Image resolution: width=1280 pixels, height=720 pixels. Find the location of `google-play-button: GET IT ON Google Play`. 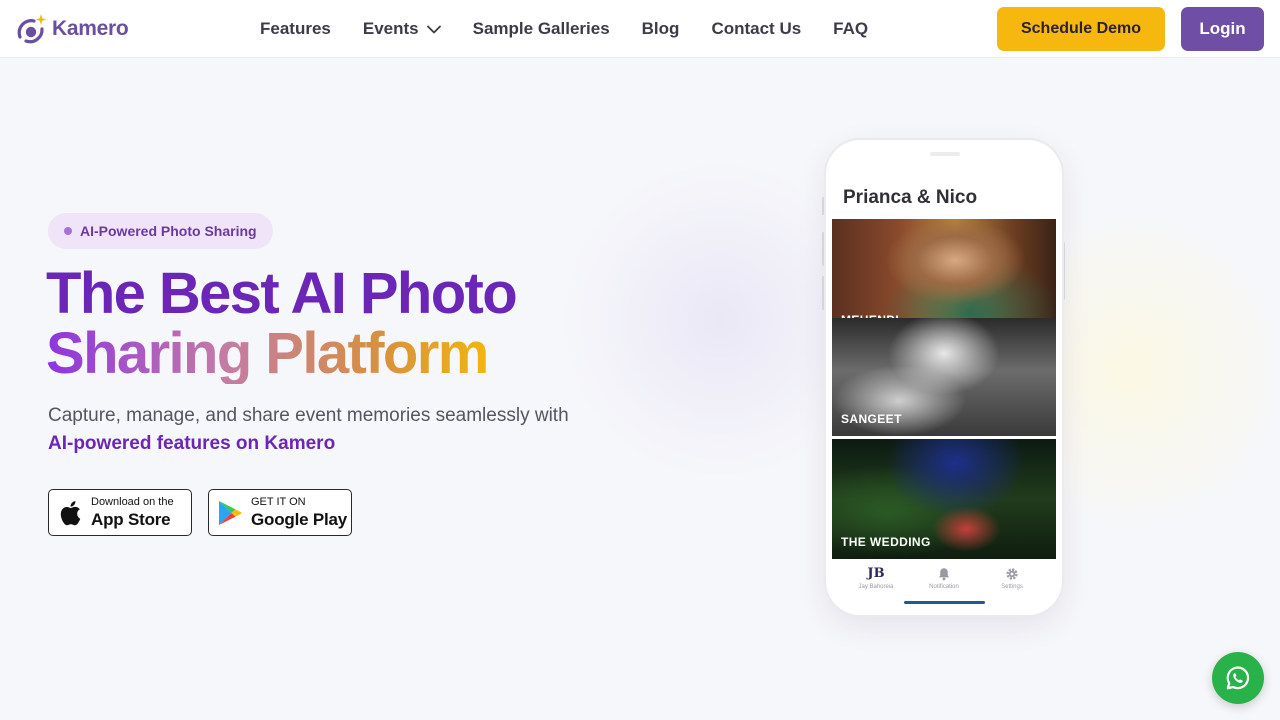

google-play-button: GET IT ON Google Play is located at coordinates (280, 512).